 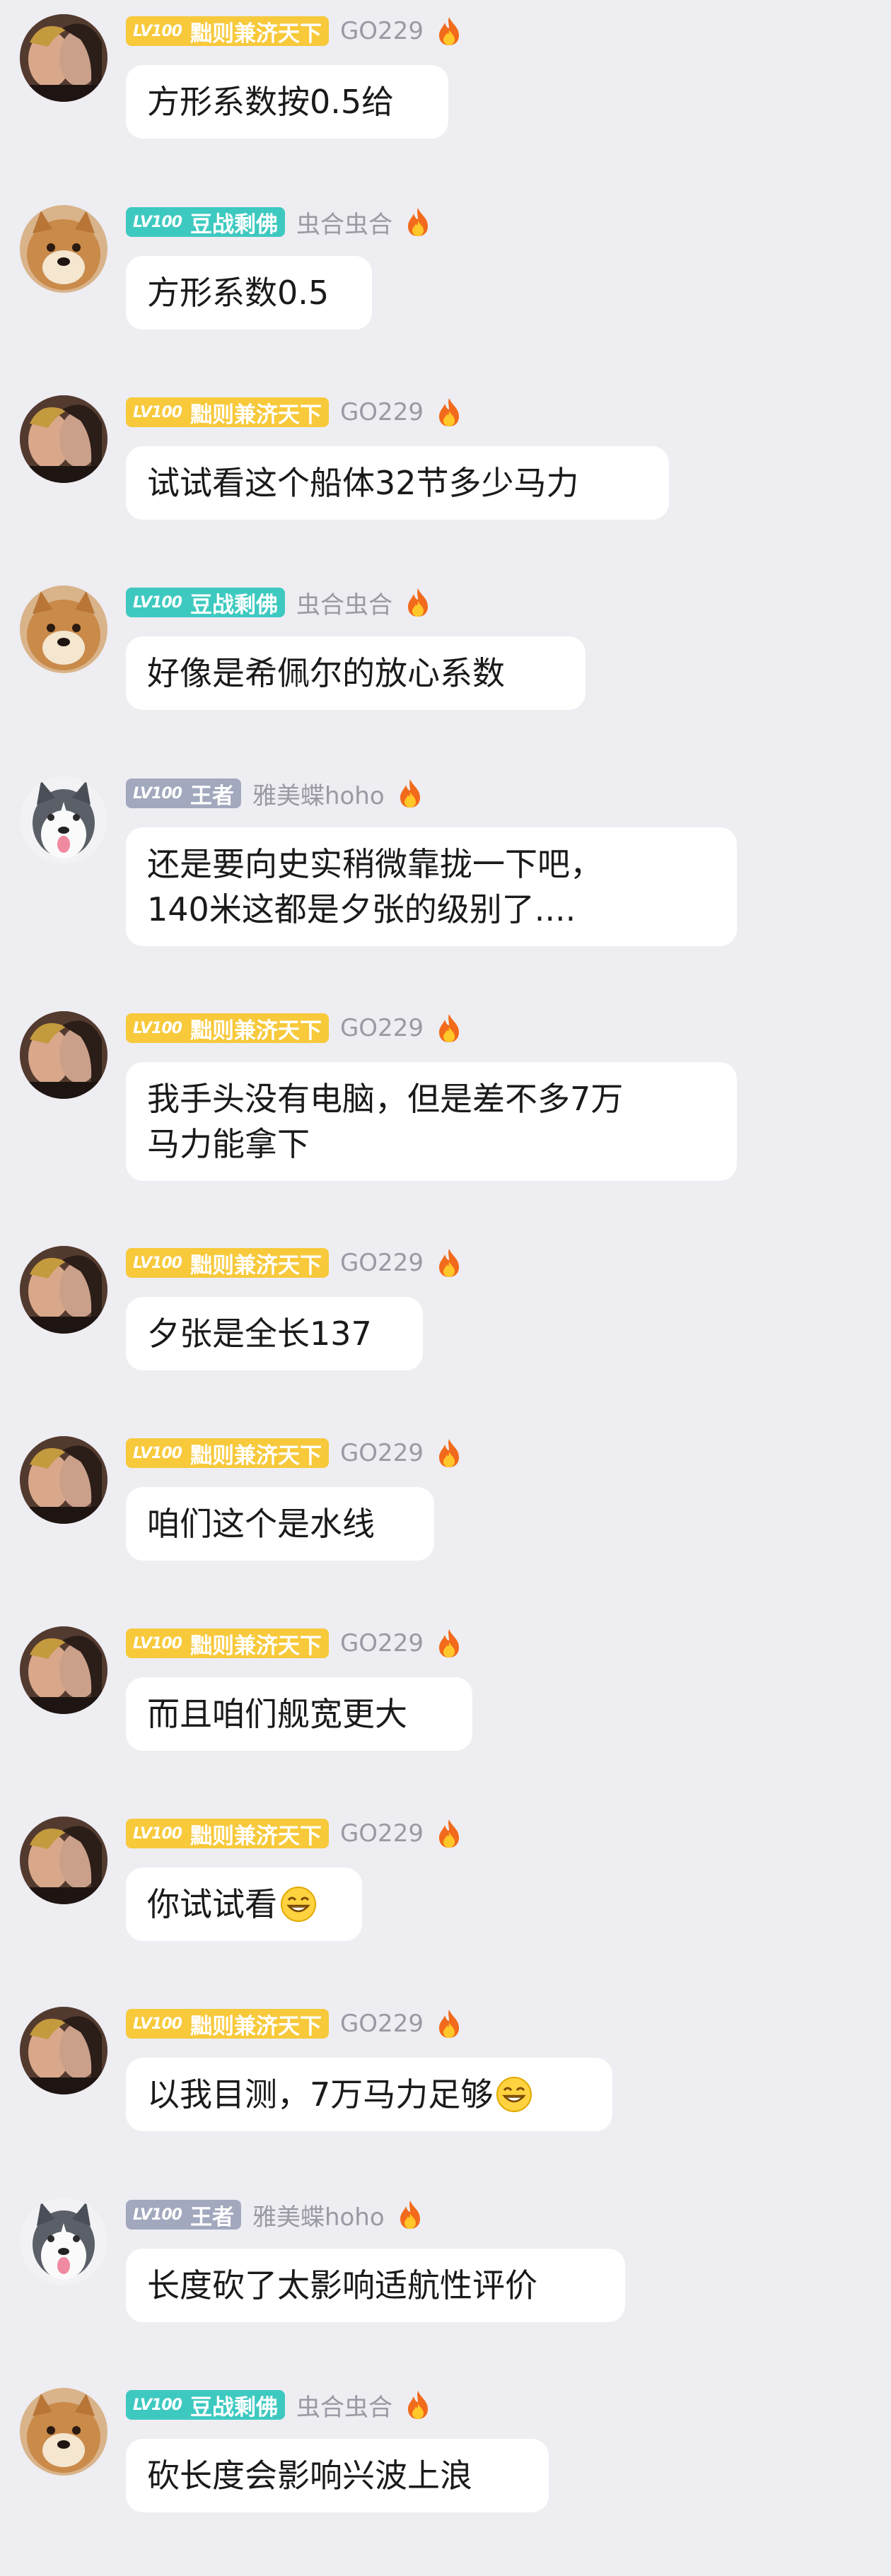 I want to click on message-text: 砍长度会影响兴波上浪, so click(x=309, y=2475).